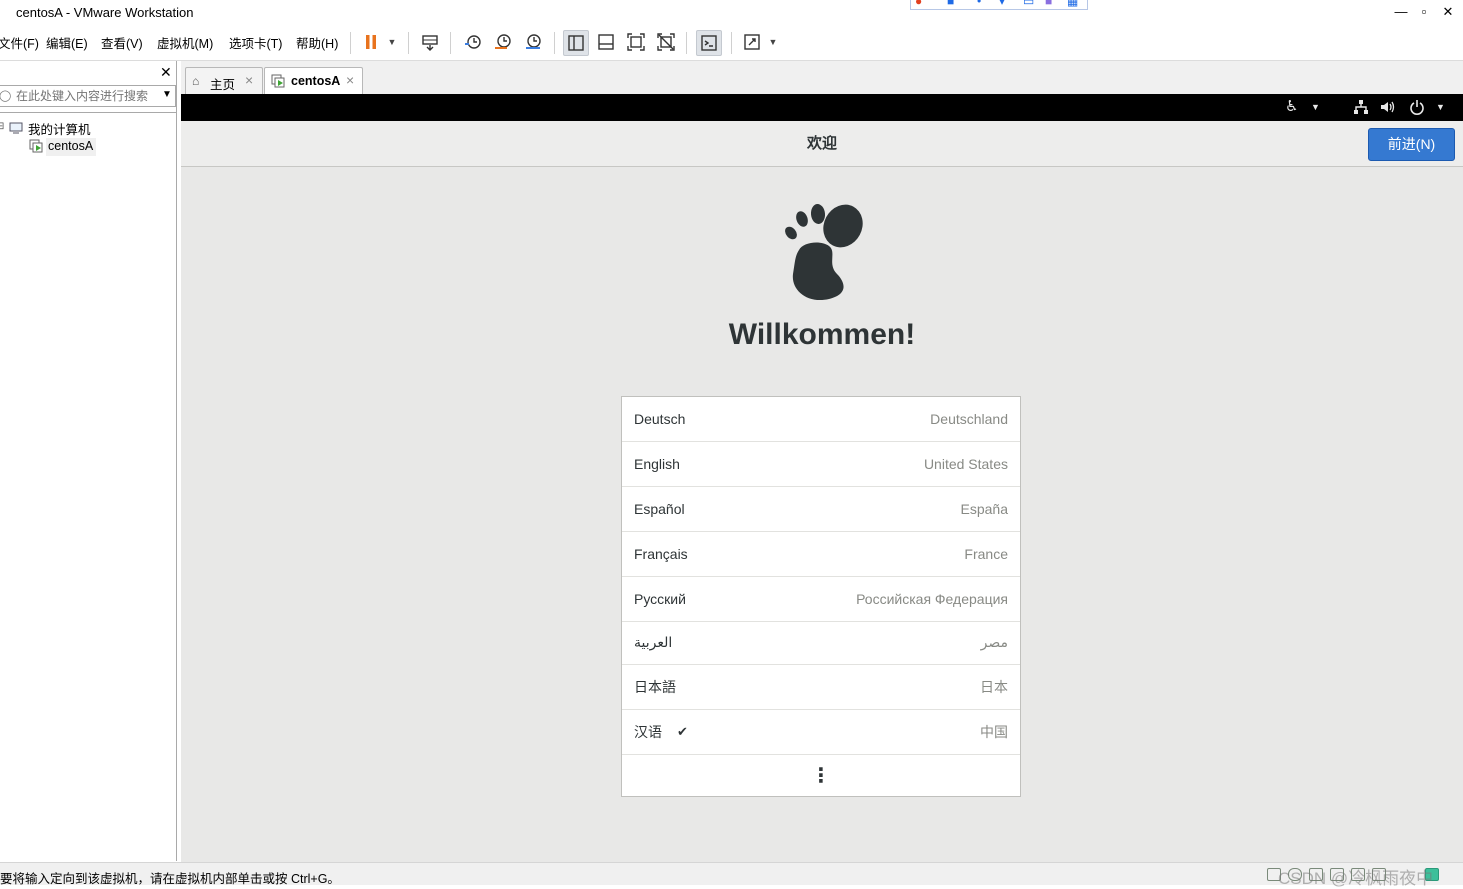  Describe the element at coordinates (994, 732) in the screenshot. I see `language-region: 中国` at that location.